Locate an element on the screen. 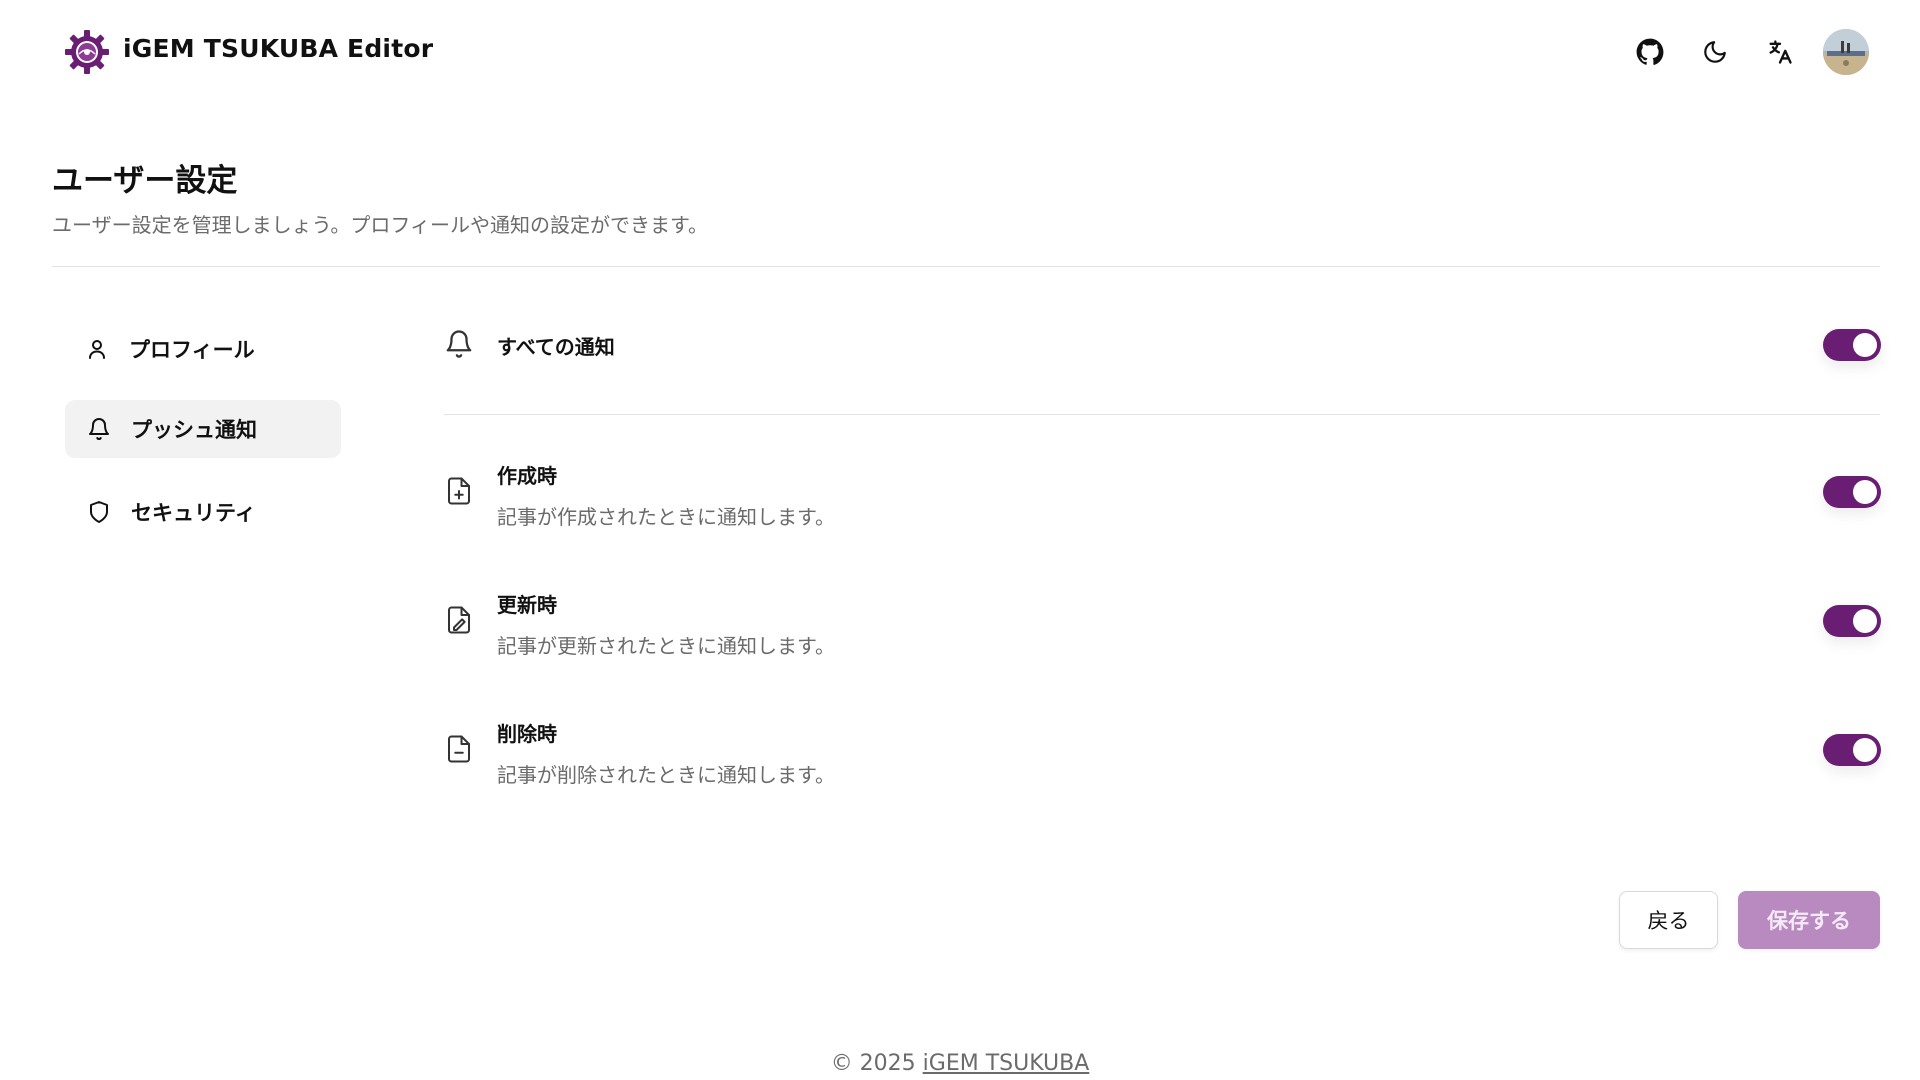 This screenshot has width=1920, height=1080. sidebar-item-label: セキュリティ is located at coordinates (193, 513).